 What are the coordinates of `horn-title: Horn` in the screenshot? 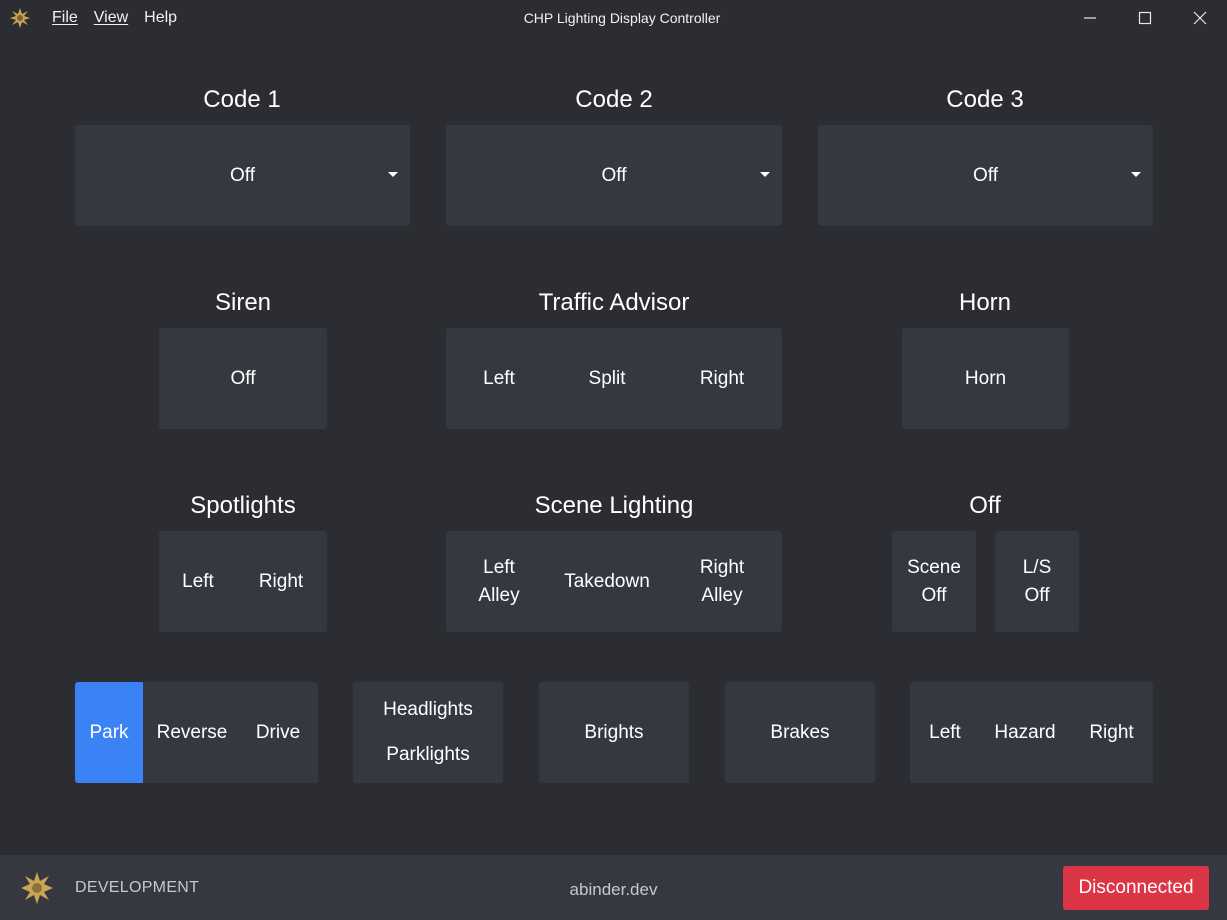 It's located at (985, 302).